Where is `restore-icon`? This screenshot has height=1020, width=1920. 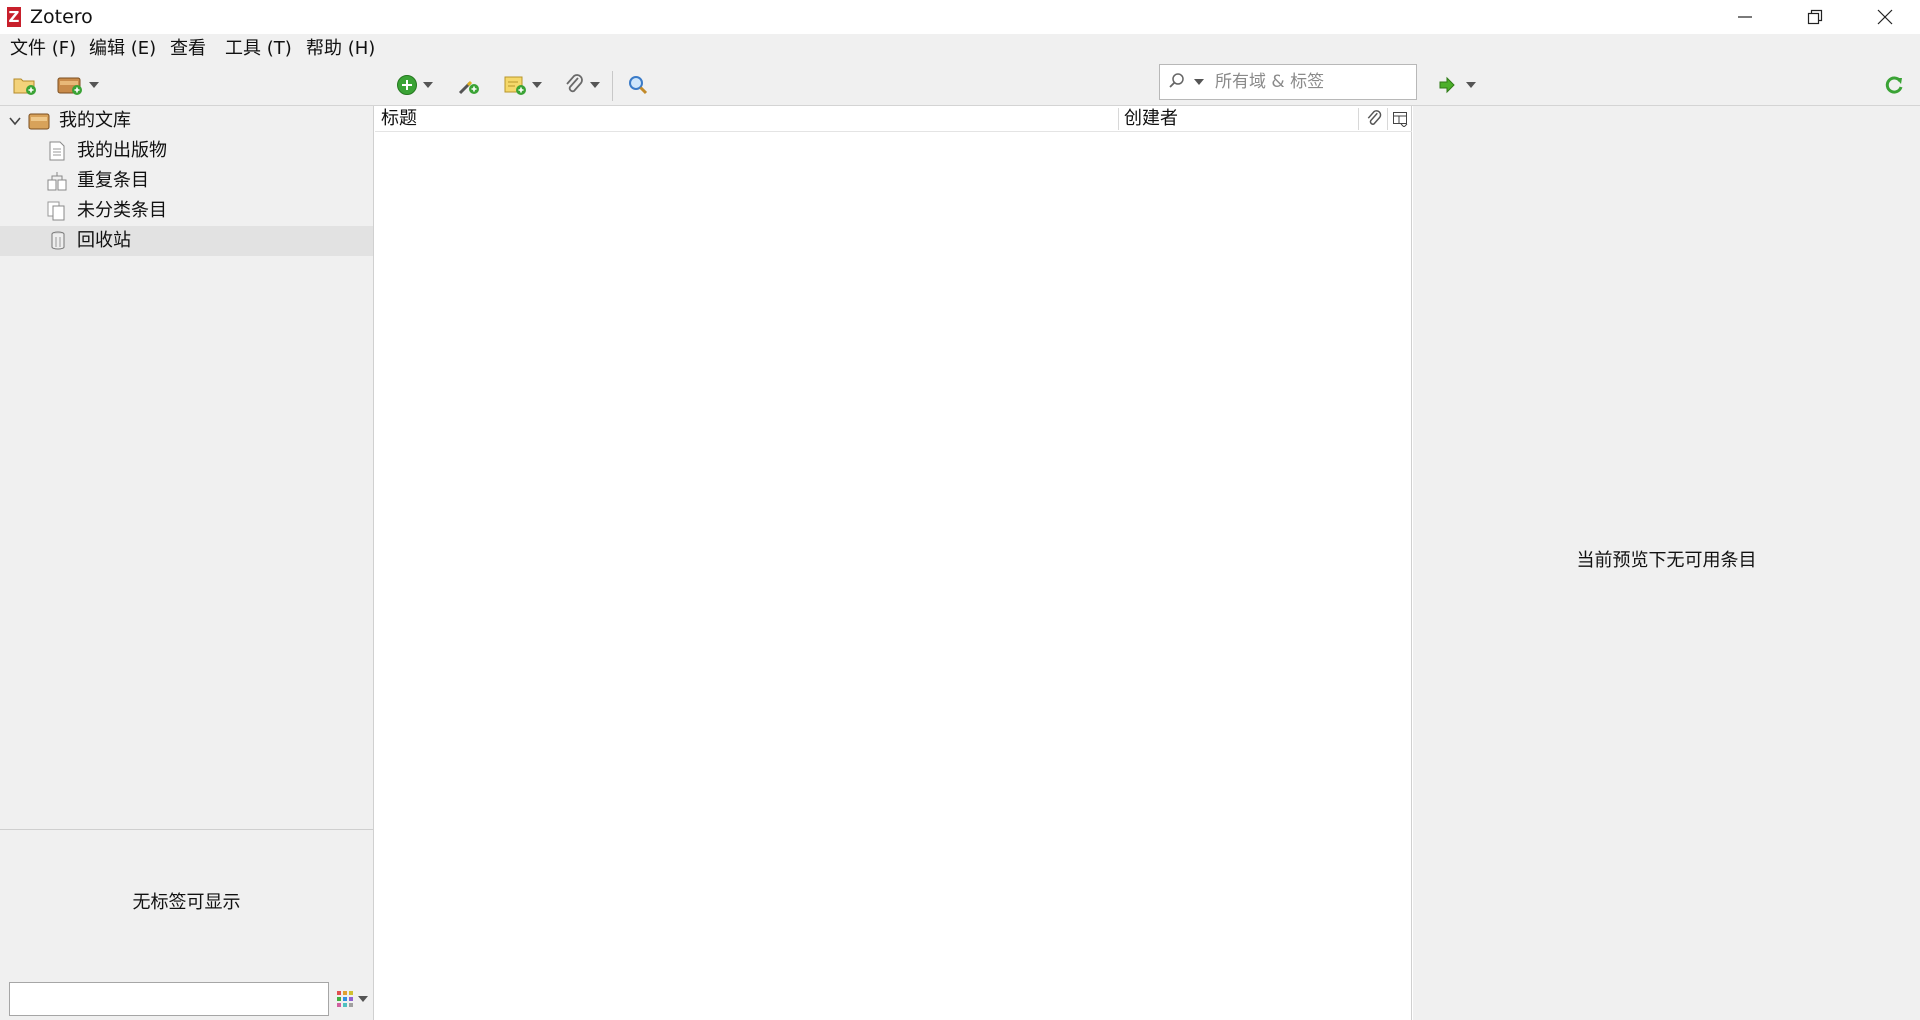 restore-icon is located at coordinates (1815, 17).